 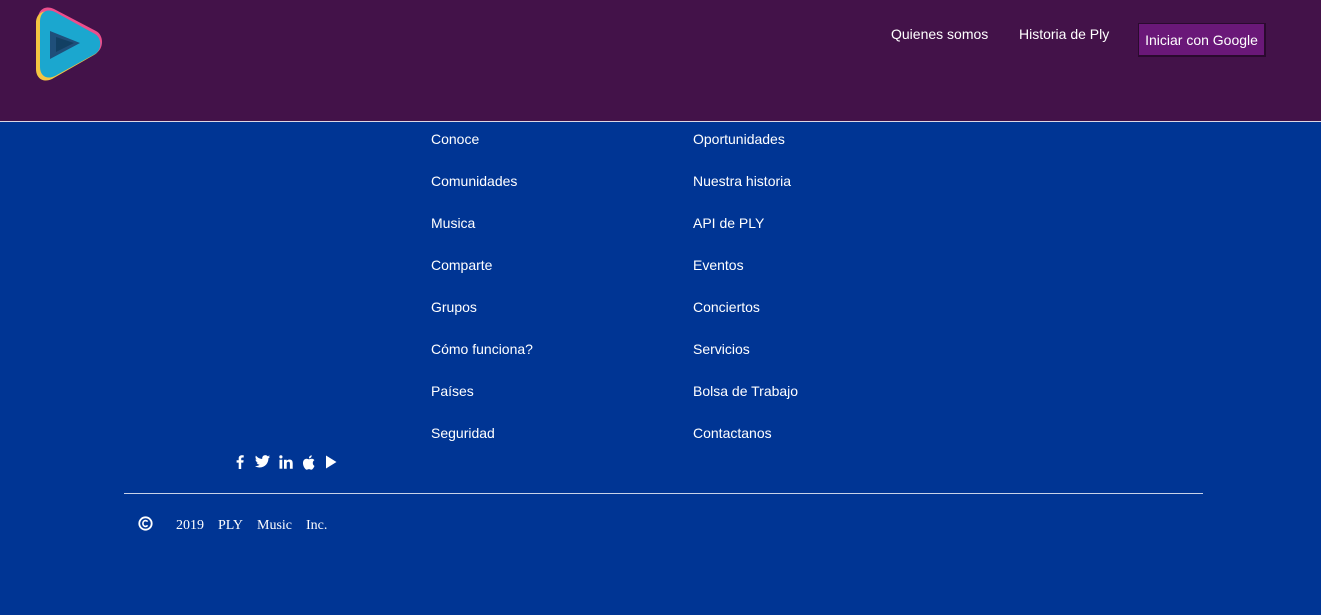 What do you see at coordinates (482, 362) in the screenshot?
I see `footer-link-como-funciona: Cómo funciona?` at bounding box center [482, 362].